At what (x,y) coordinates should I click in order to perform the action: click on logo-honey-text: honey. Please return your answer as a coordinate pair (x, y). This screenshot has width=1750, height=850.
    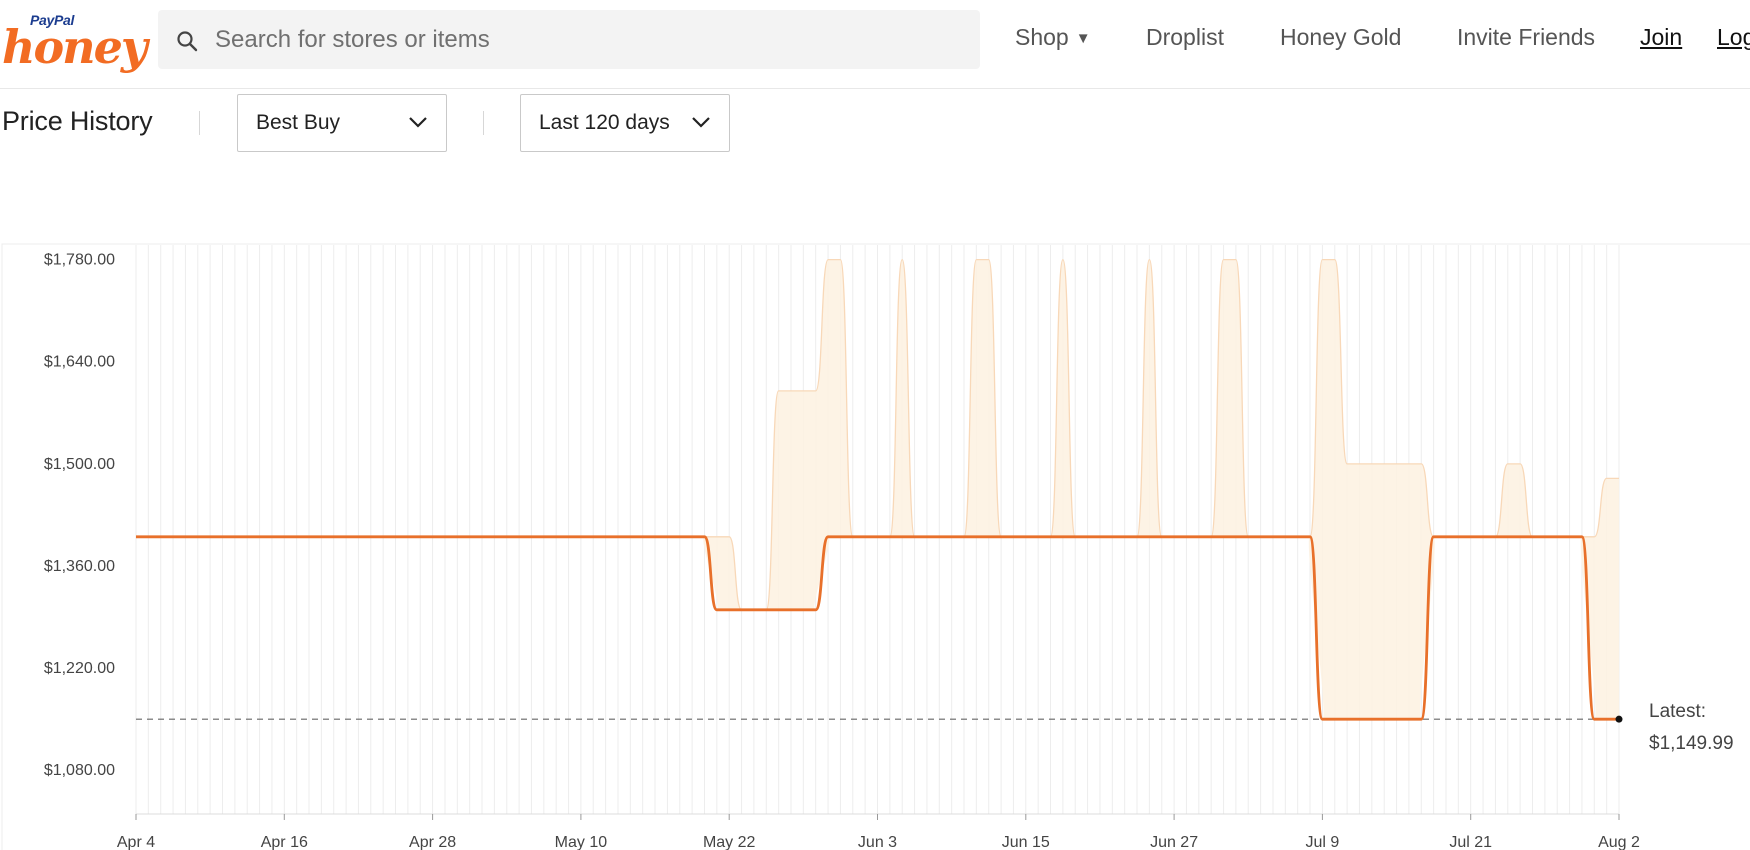
    Looking at the image, I should click on (75, 47).